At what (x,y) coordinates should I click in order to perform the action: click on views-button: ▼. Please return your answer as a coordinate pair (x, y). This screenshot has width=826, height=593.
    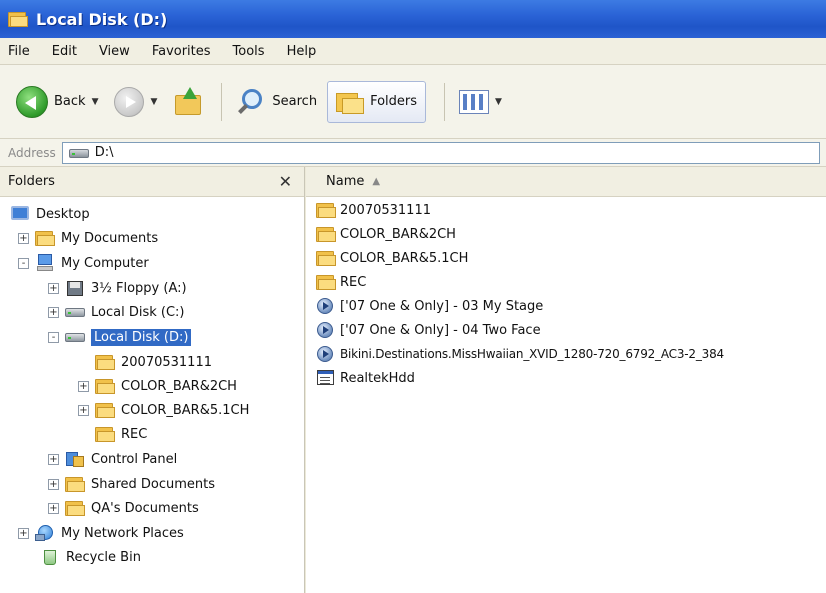
    Looking at the image, I should click on (480, 102).